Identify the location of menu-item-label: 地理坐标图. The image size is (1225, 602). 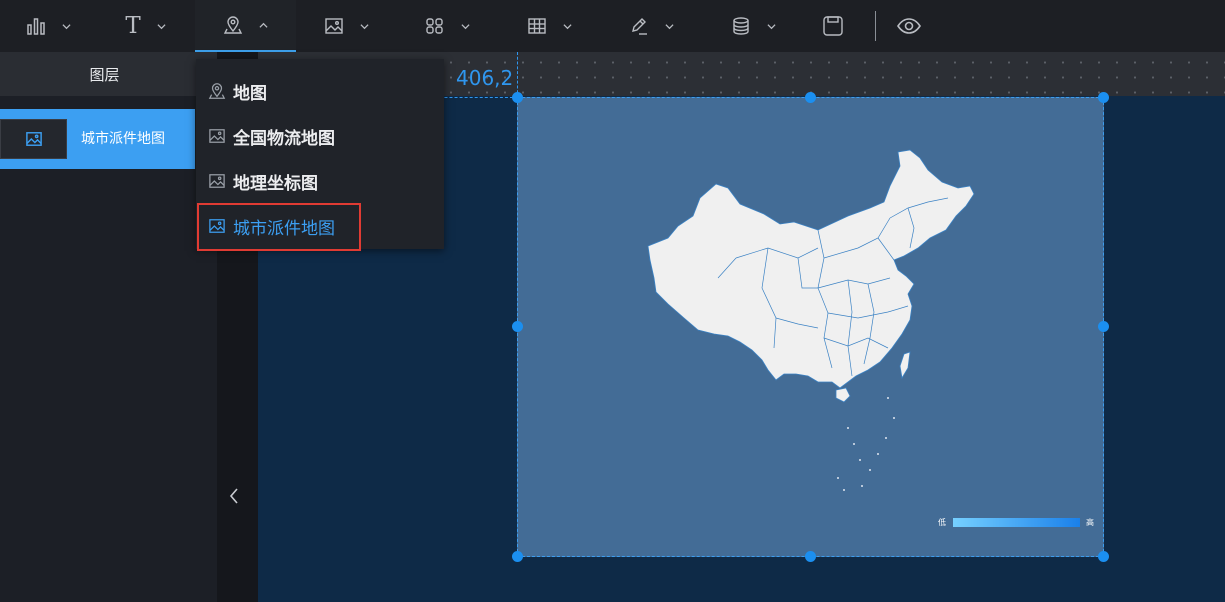
(275, 183).